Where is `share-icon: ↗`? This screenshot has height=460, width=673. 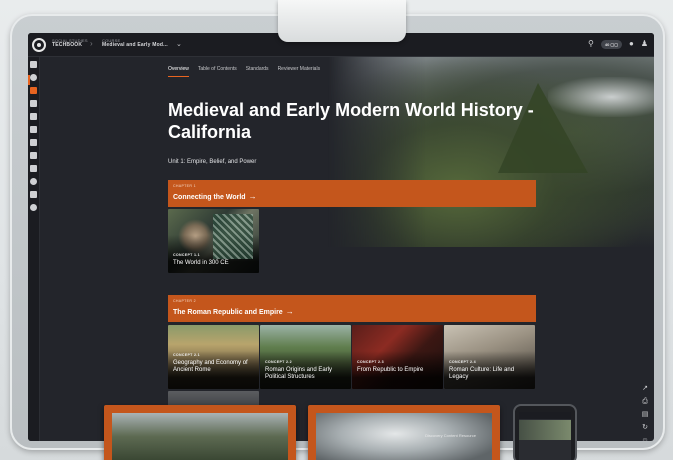
share-icon: ↗ is located at coordinates (645, 388).